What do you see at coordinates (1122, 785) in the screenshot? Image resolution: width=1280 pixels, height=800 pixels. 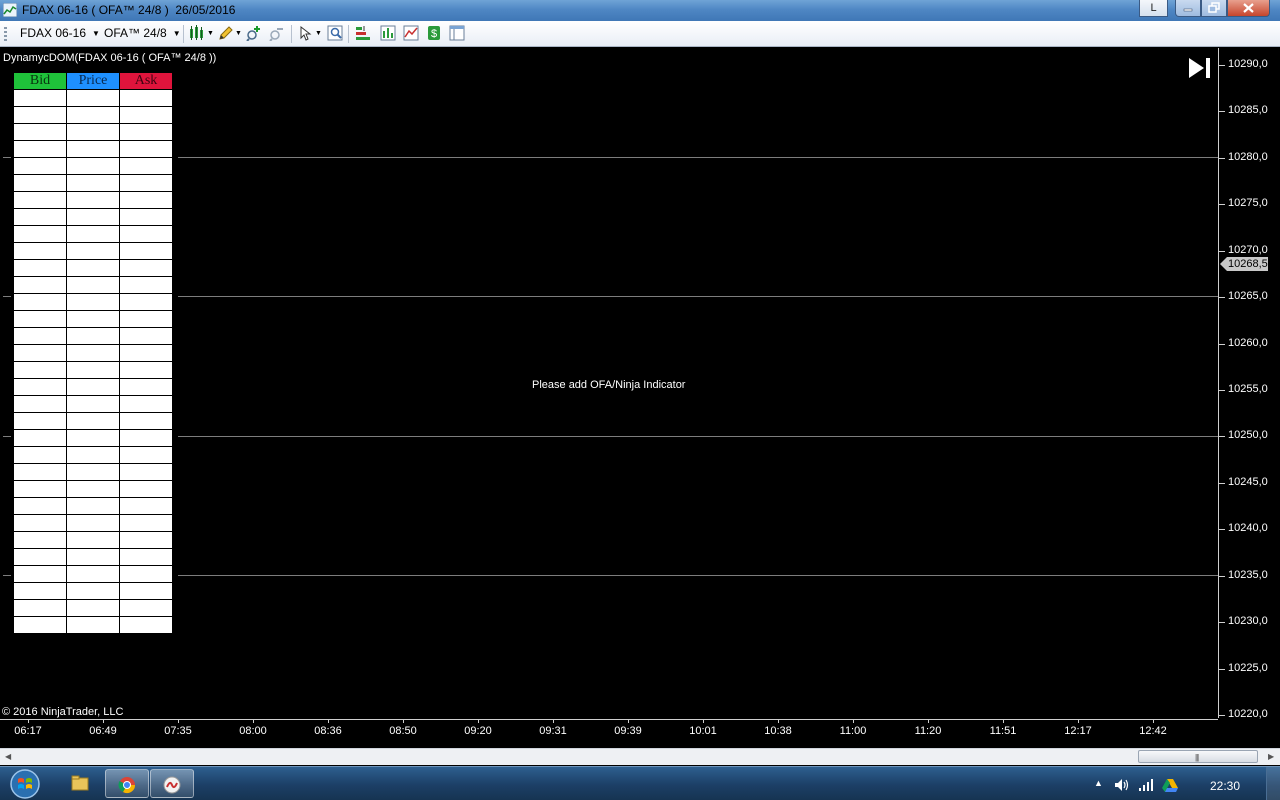 I see `volume-icon` at bounding box center [1122, 785].